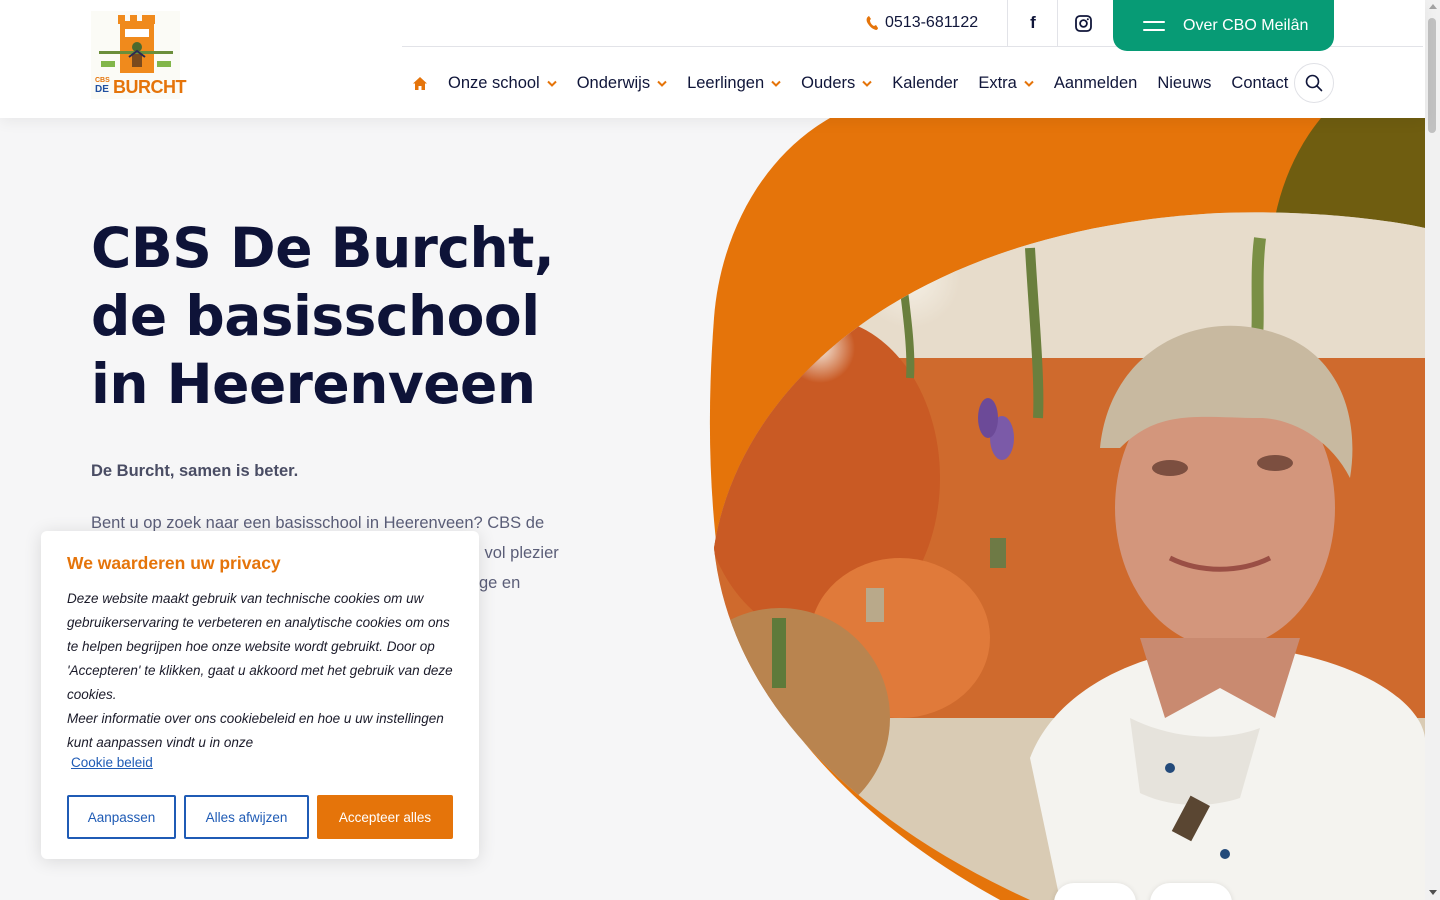  I want to click on nav-label: Kalender, so click(925, 82).